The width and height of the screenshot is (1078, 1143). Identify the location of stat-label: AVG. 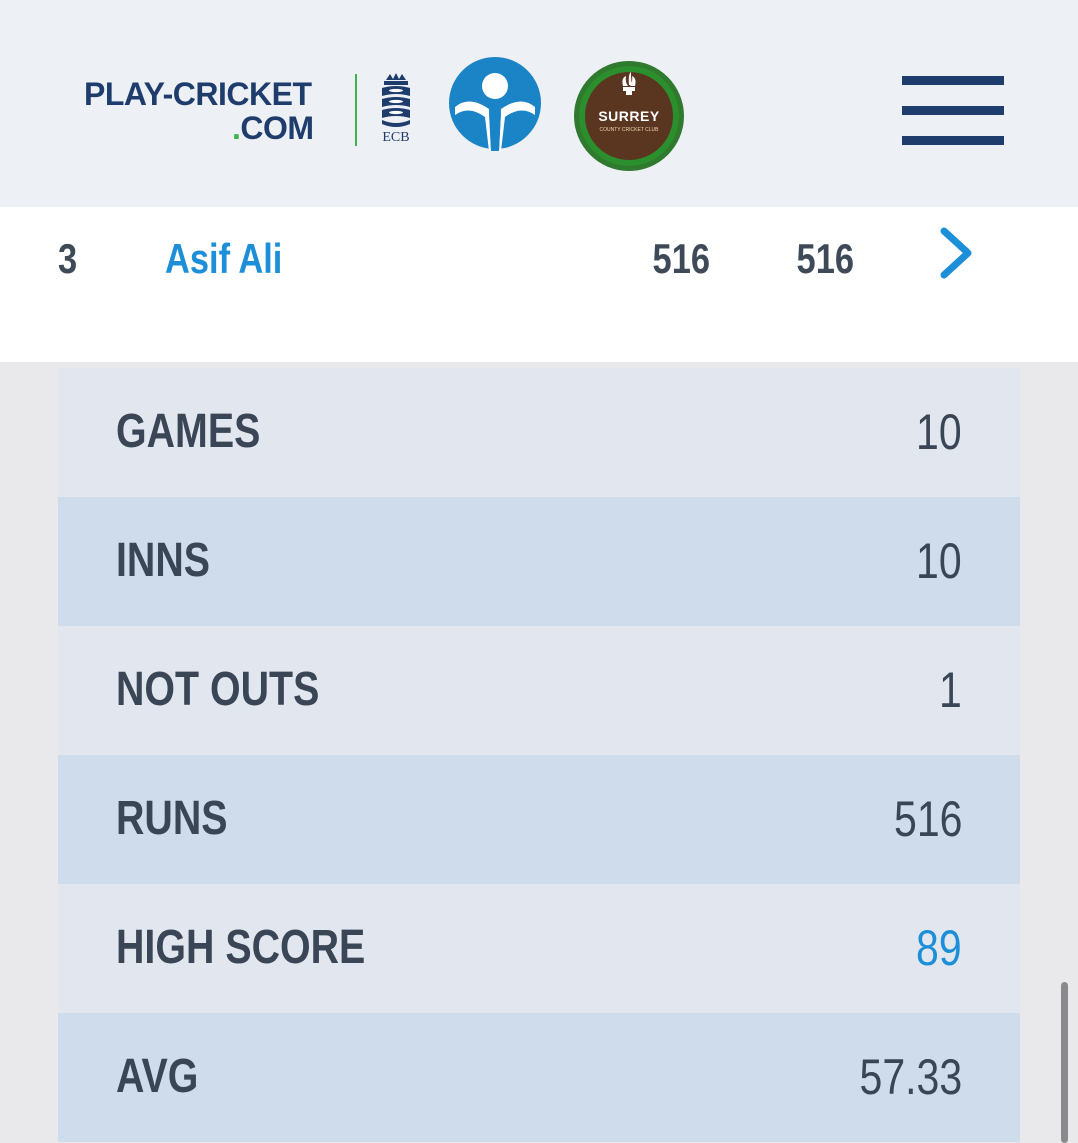
(157, 1076).